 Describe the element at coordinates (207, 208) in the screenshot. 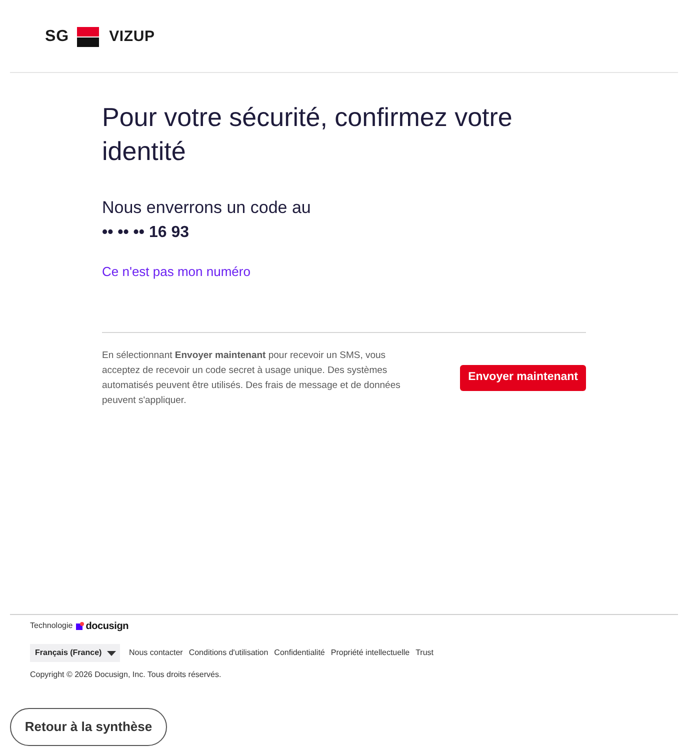

I see `message-text: Nous enverrons un code au` at that location.